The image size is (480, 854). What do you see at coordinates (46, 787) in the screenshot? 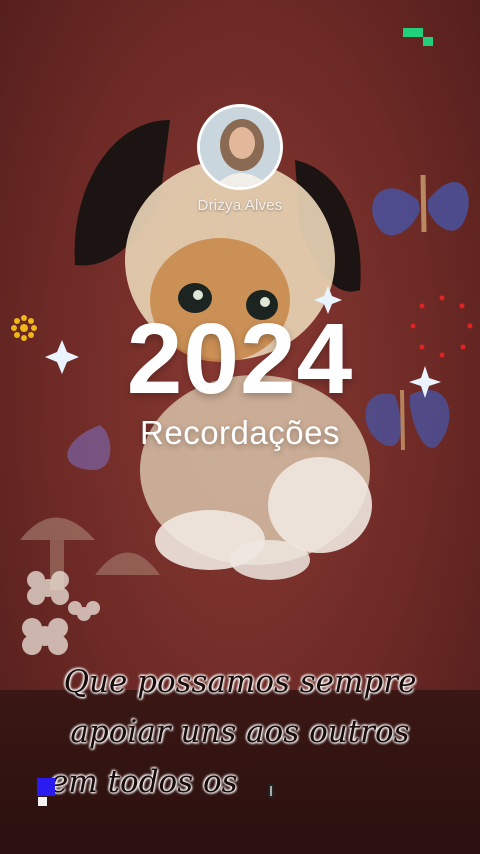
I see `indicator-square-blue` at bounding box center [46, 787].